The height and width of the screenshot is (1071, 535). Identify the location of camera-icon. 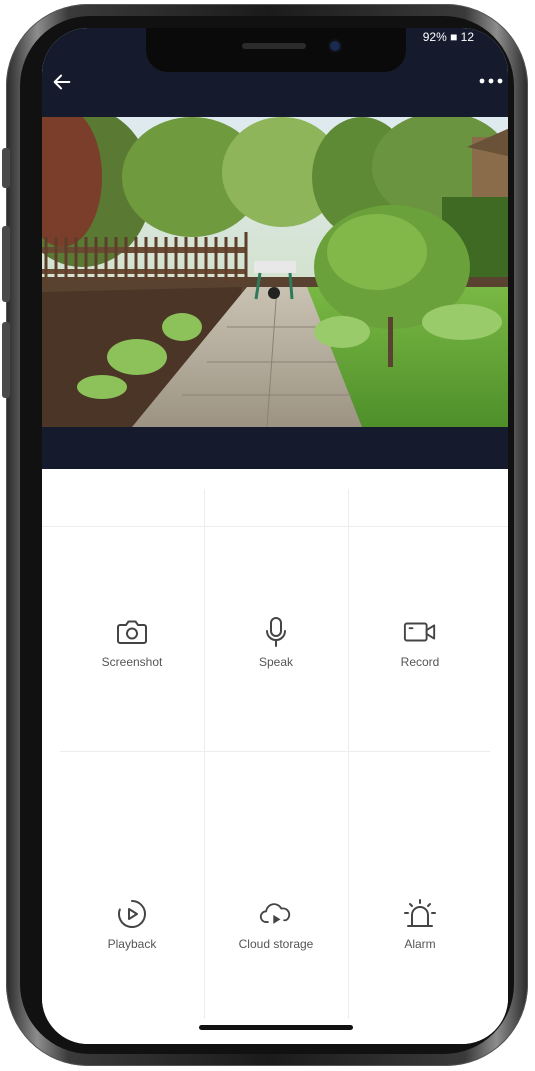
(132, 632).